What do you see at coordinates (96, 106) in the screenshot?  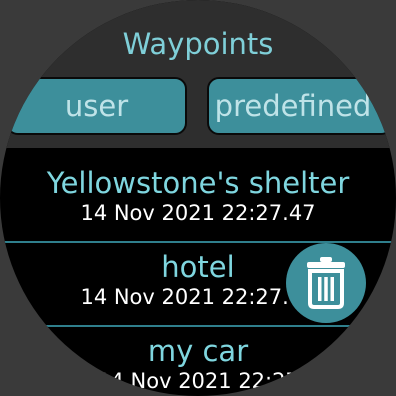 I see `tab-user: user` at bounding box center [96, 106].